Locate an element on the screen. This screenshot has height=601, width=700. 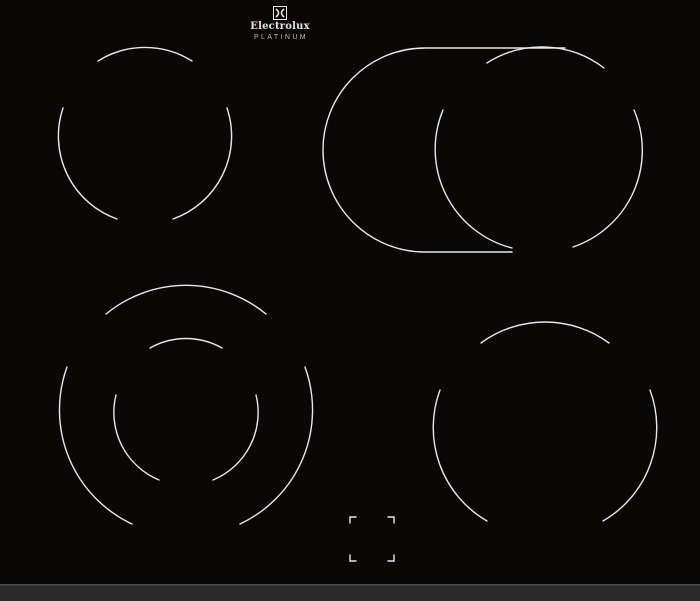
brand-block: Electrolux PLATINUM is located at coordinates (280, 24).